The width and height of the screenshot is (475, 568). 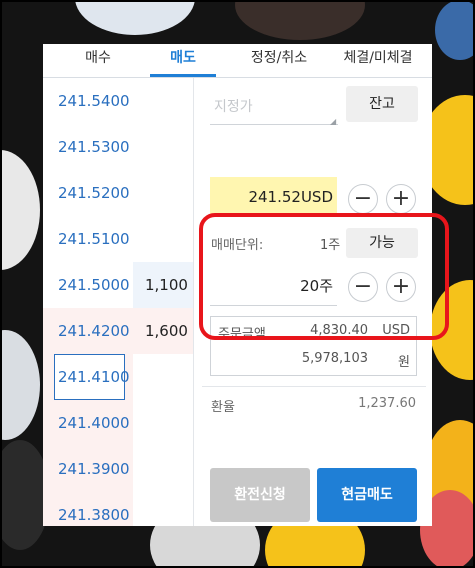 What do you see at coordinates (94, 147) in the screenshot?
I see `order-book-price: 241.5300` at bounding box center [94, 147].